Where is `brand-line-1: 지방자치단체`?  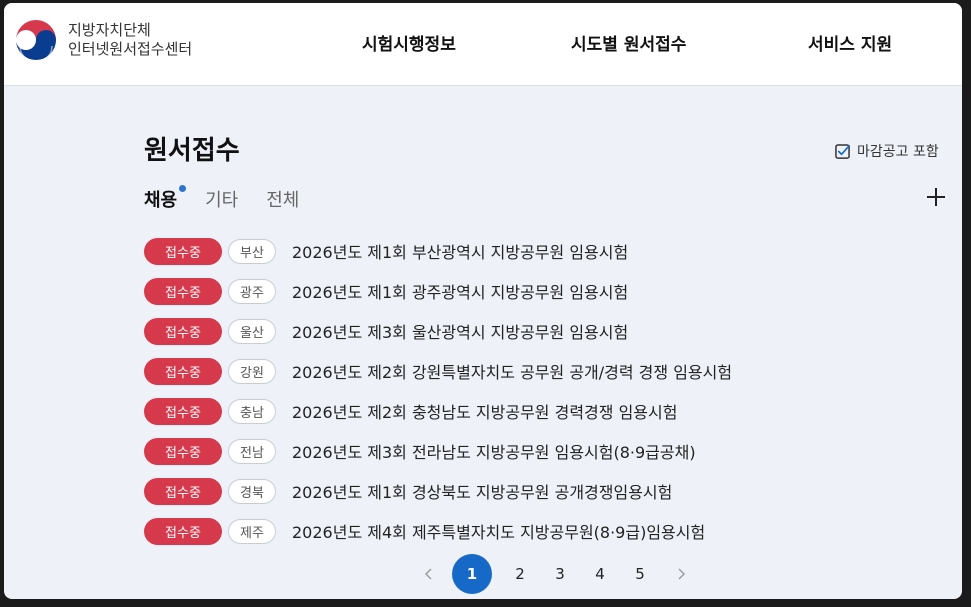
brand-line-1: 지방자치단체 is located at coordinates (109, 30).